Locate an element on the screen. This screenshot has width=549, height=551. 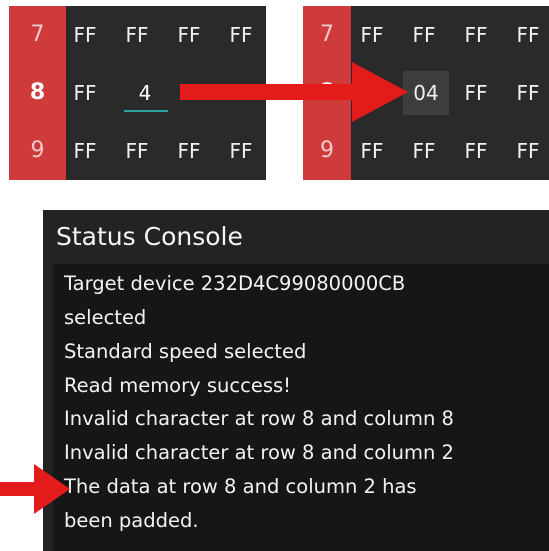
log-line: Standard speed selected is located at coordinates (185, 351).